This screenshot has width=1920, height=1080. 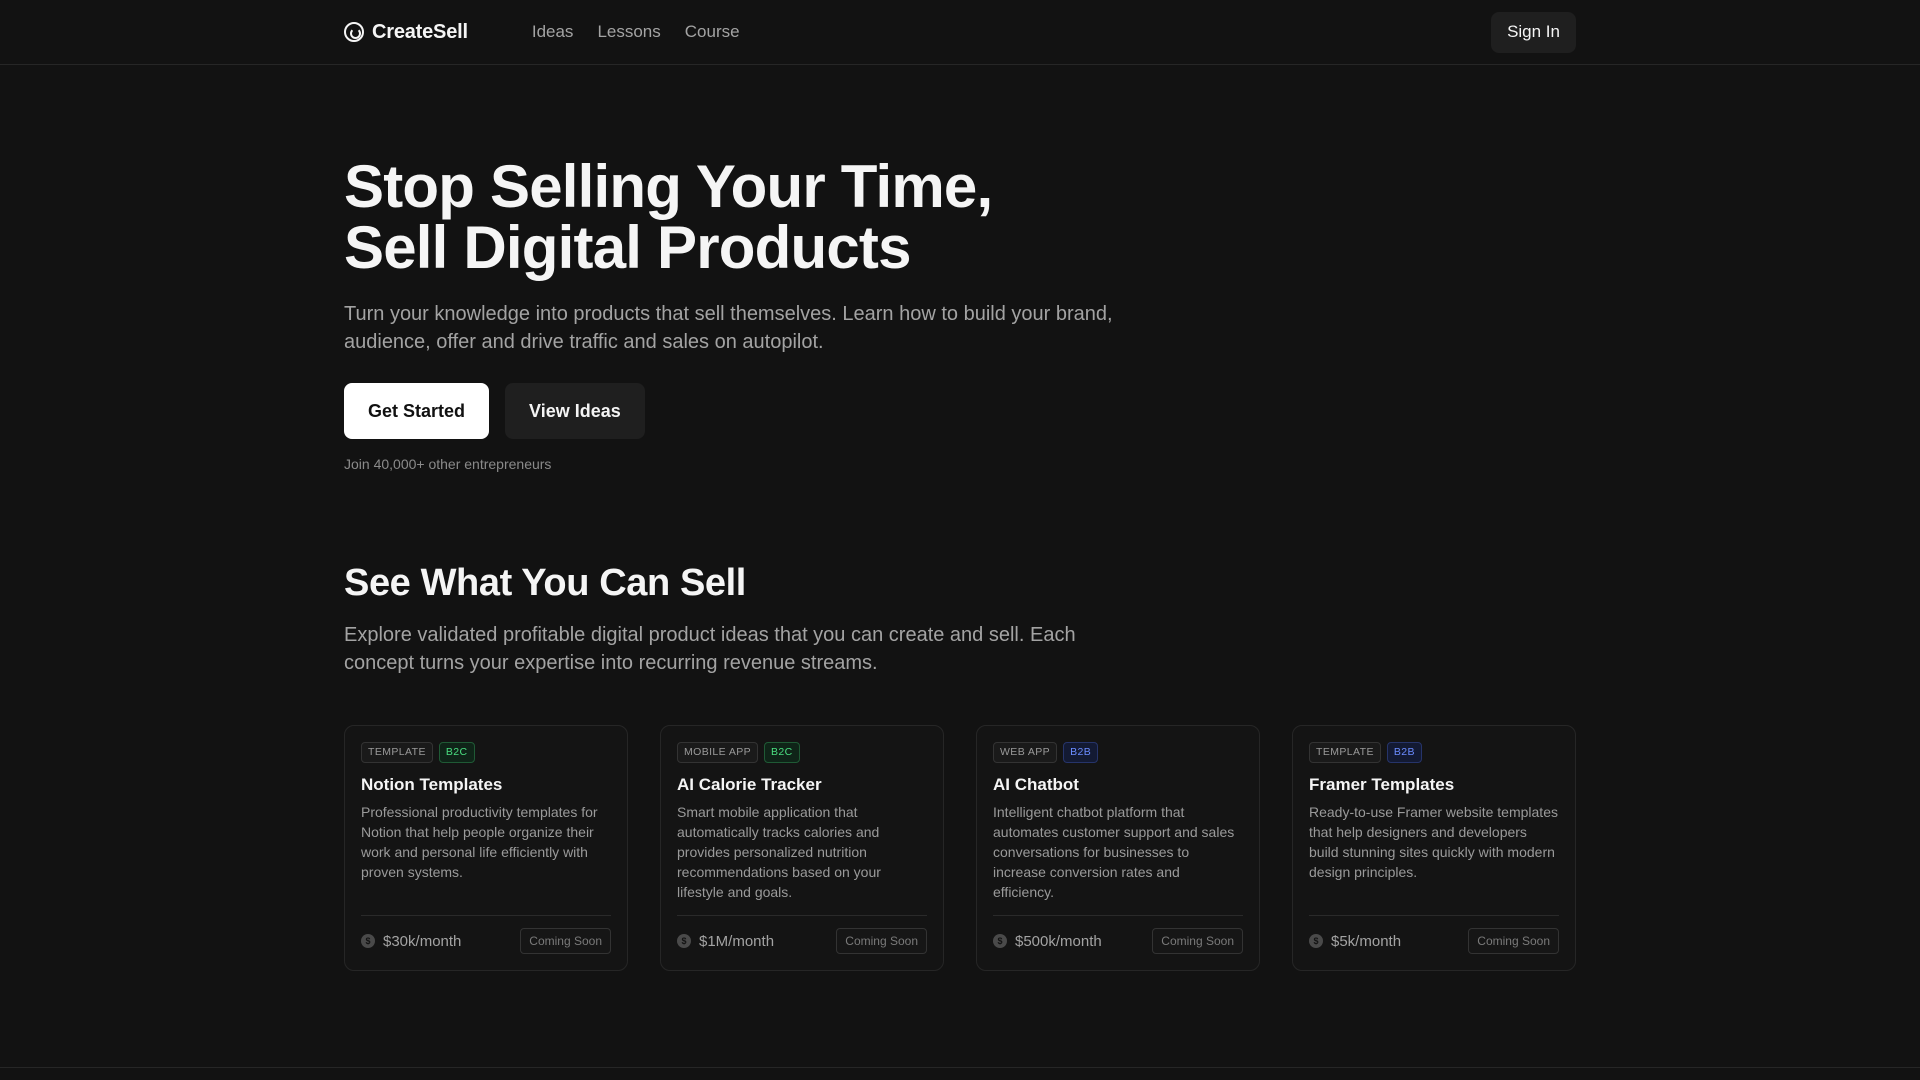 I want to click on top-nav: CreateSell Ideas Lessons Course Sign In, so click(x=960, y=32).